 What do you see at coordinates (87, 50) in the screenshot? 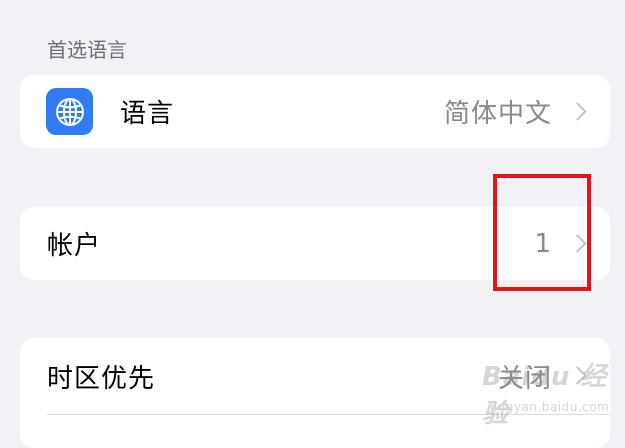
I see `section-header-preferred-language: 首选语言` at bounding box center [87, 50].